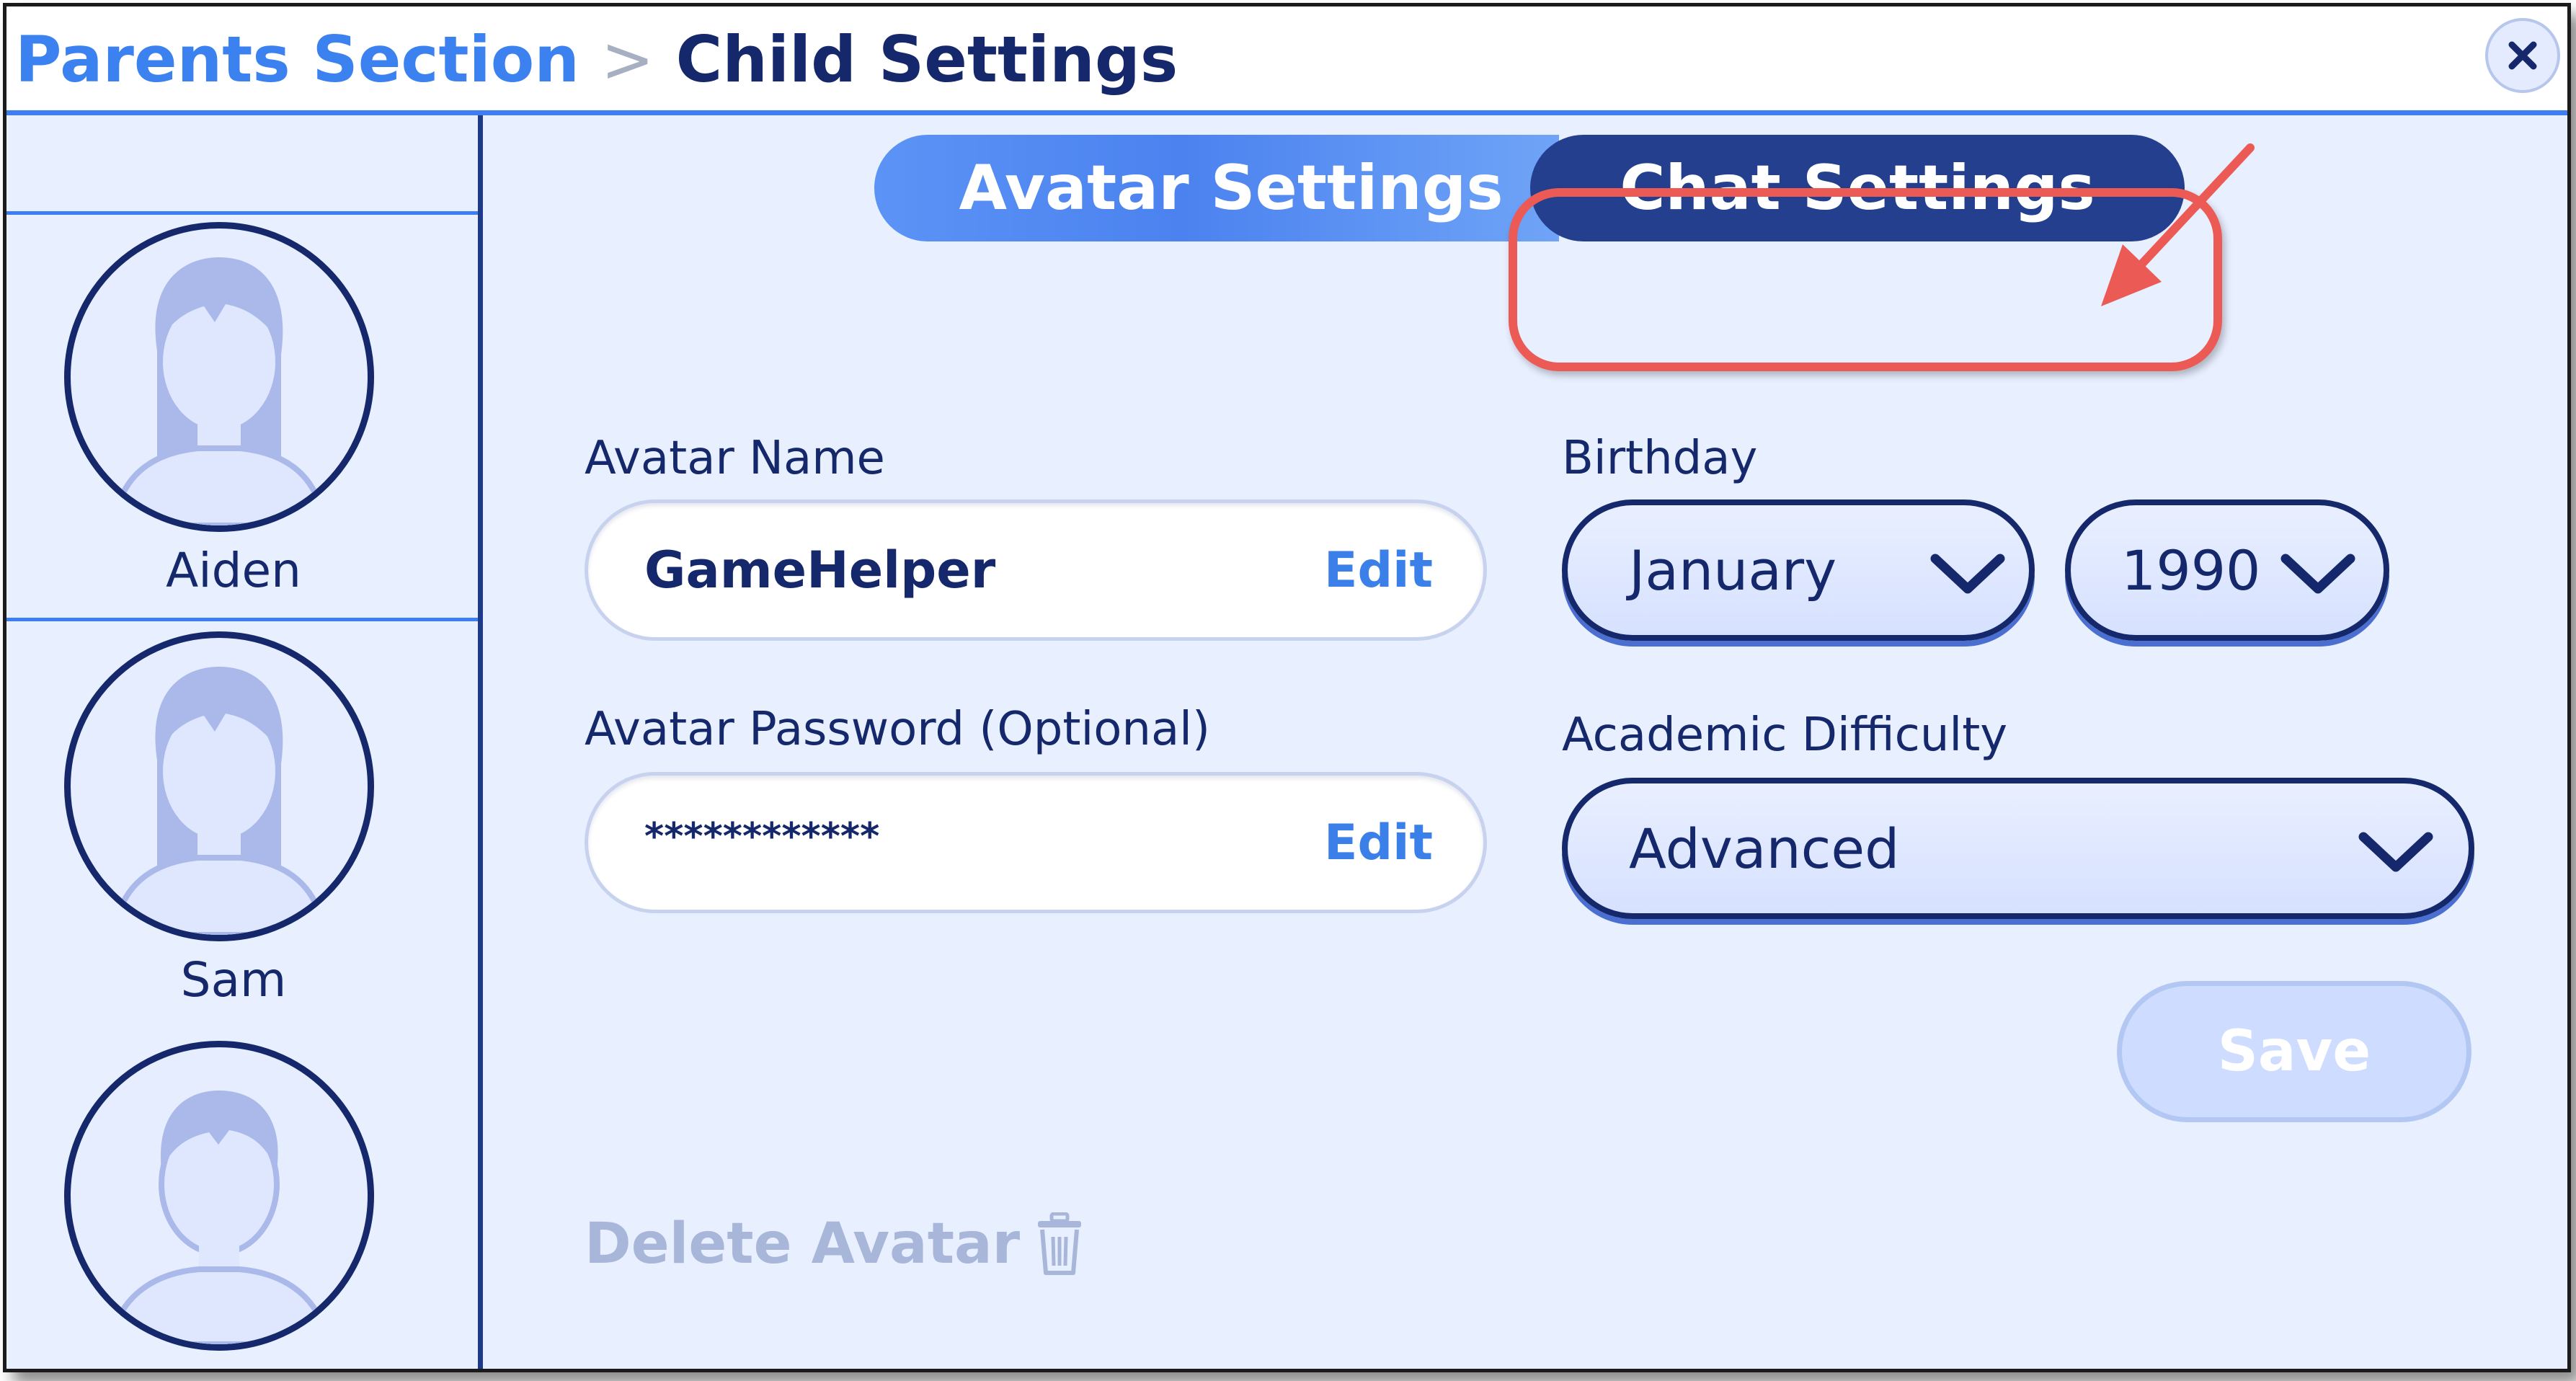 This screenshot has width=2576, height=1381. What do you see at coordinates (1378, 570) in the screenshot?
I see `avatar-name-edit-button: Edit` at bounding box center [1378, 570].